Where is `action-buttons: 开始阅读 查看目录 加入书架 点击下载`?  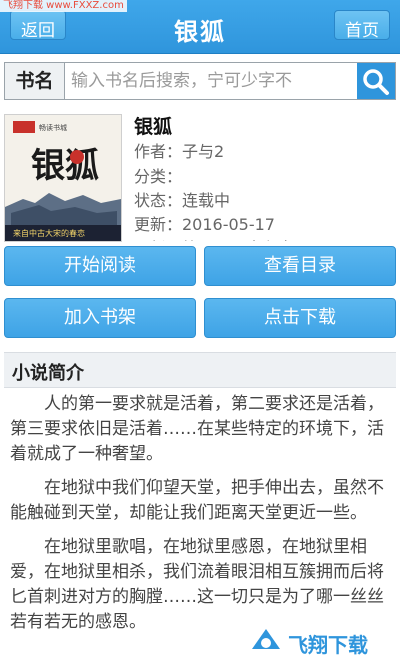 action-buttons: 开始阅读 查看目录 加入书架 点击下载 is located at coordinates (200, 294).